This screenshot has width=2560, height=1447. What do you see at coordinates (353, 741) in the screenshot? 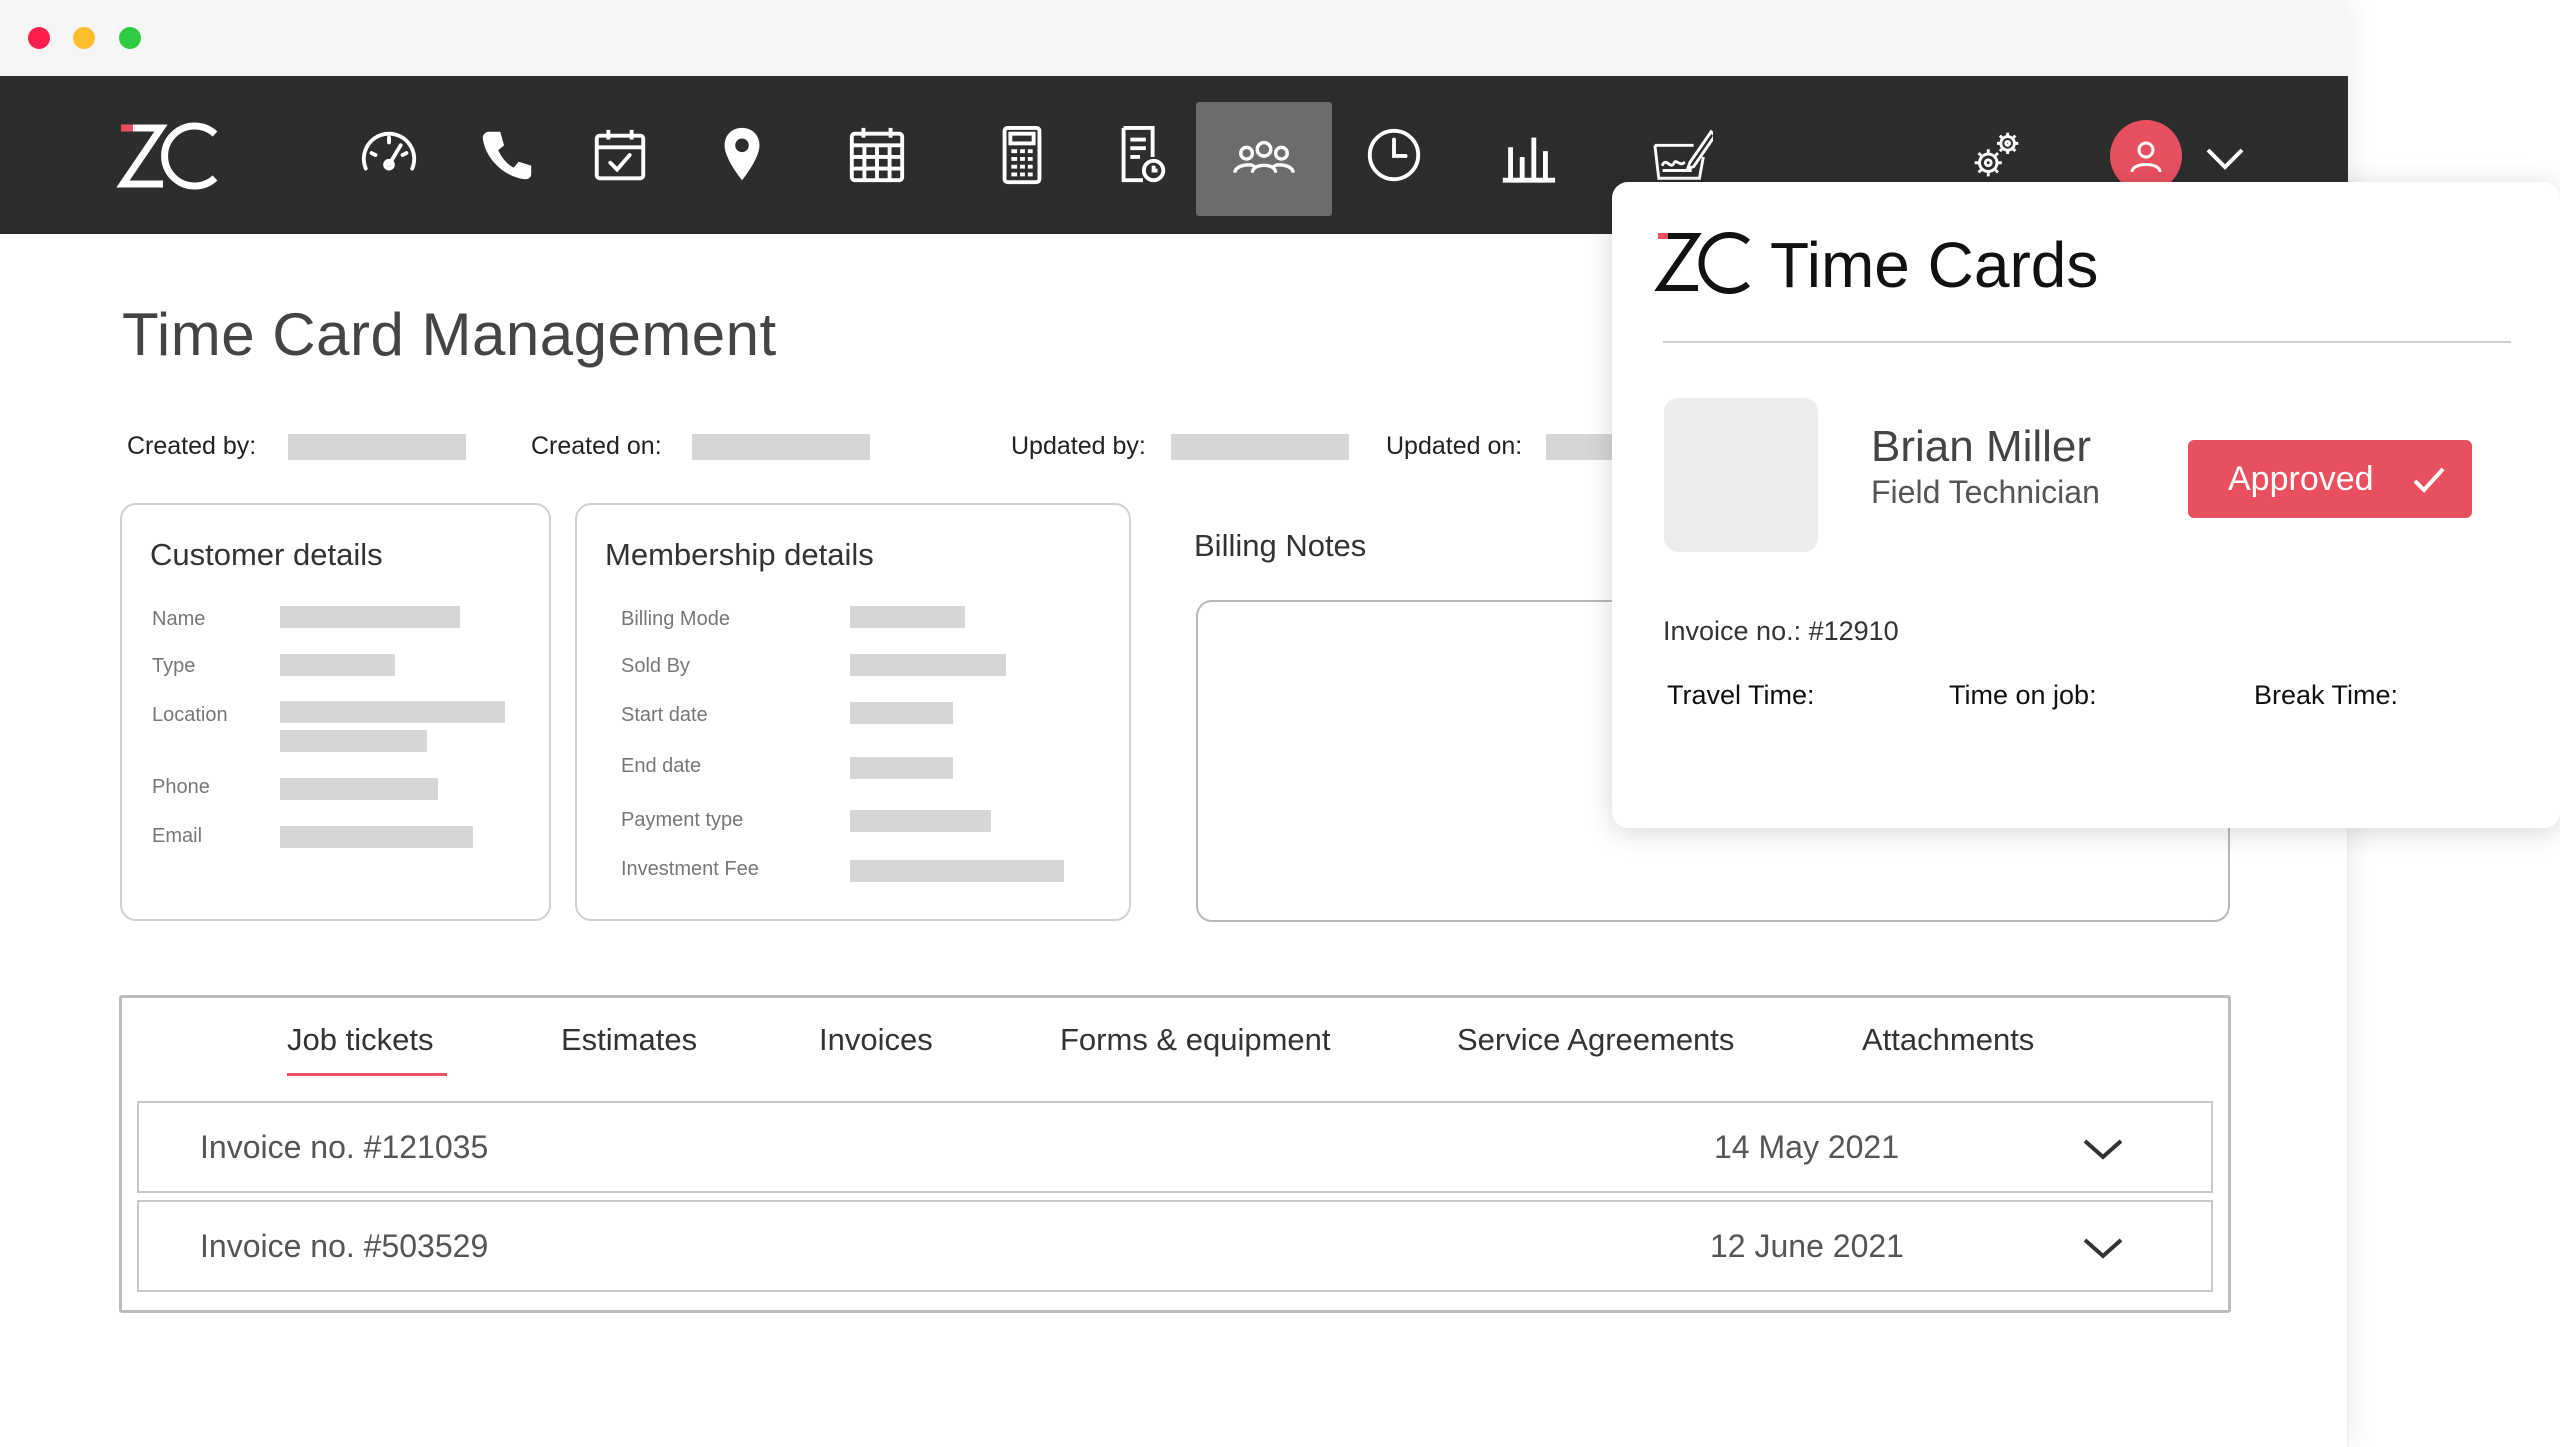
I see `customer-location-value-line2` at bounding box center [353, 741].